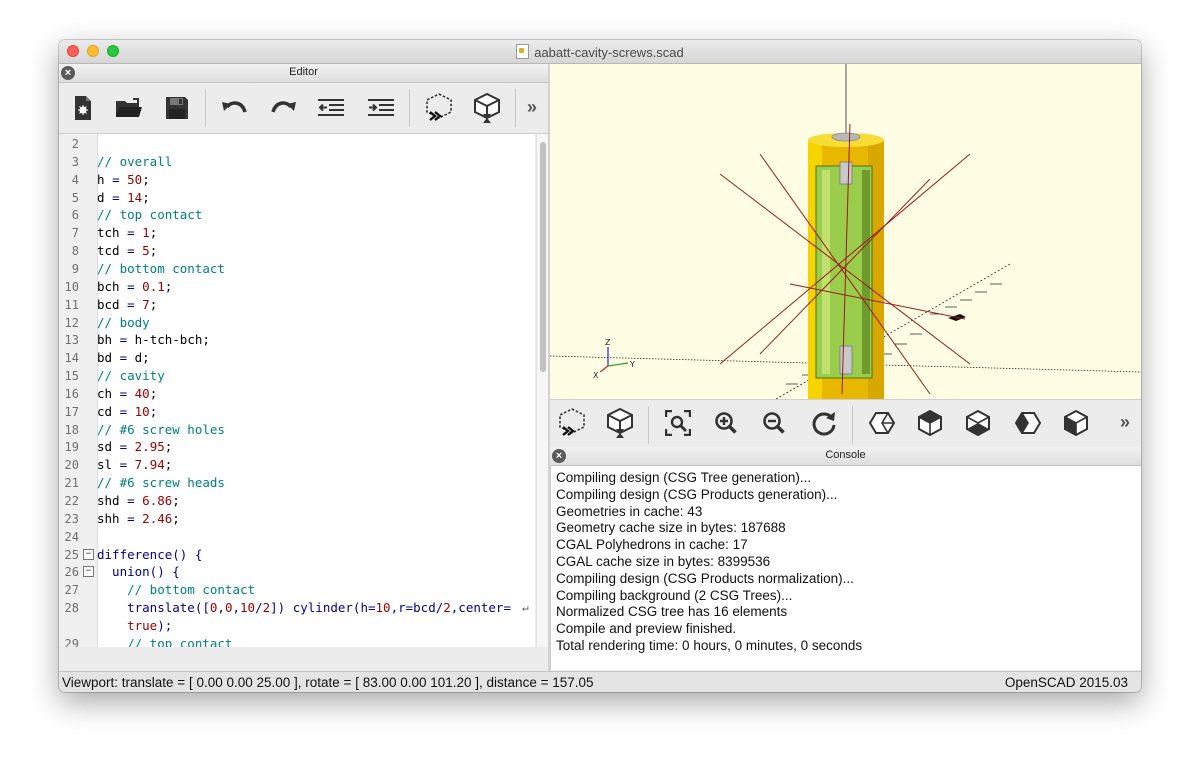 This screenshot has height=770, width=1200. What do you see at coordinates (297, 537) in the screenshot?
I see `code-line: 24` at bounding box center [297, 537].